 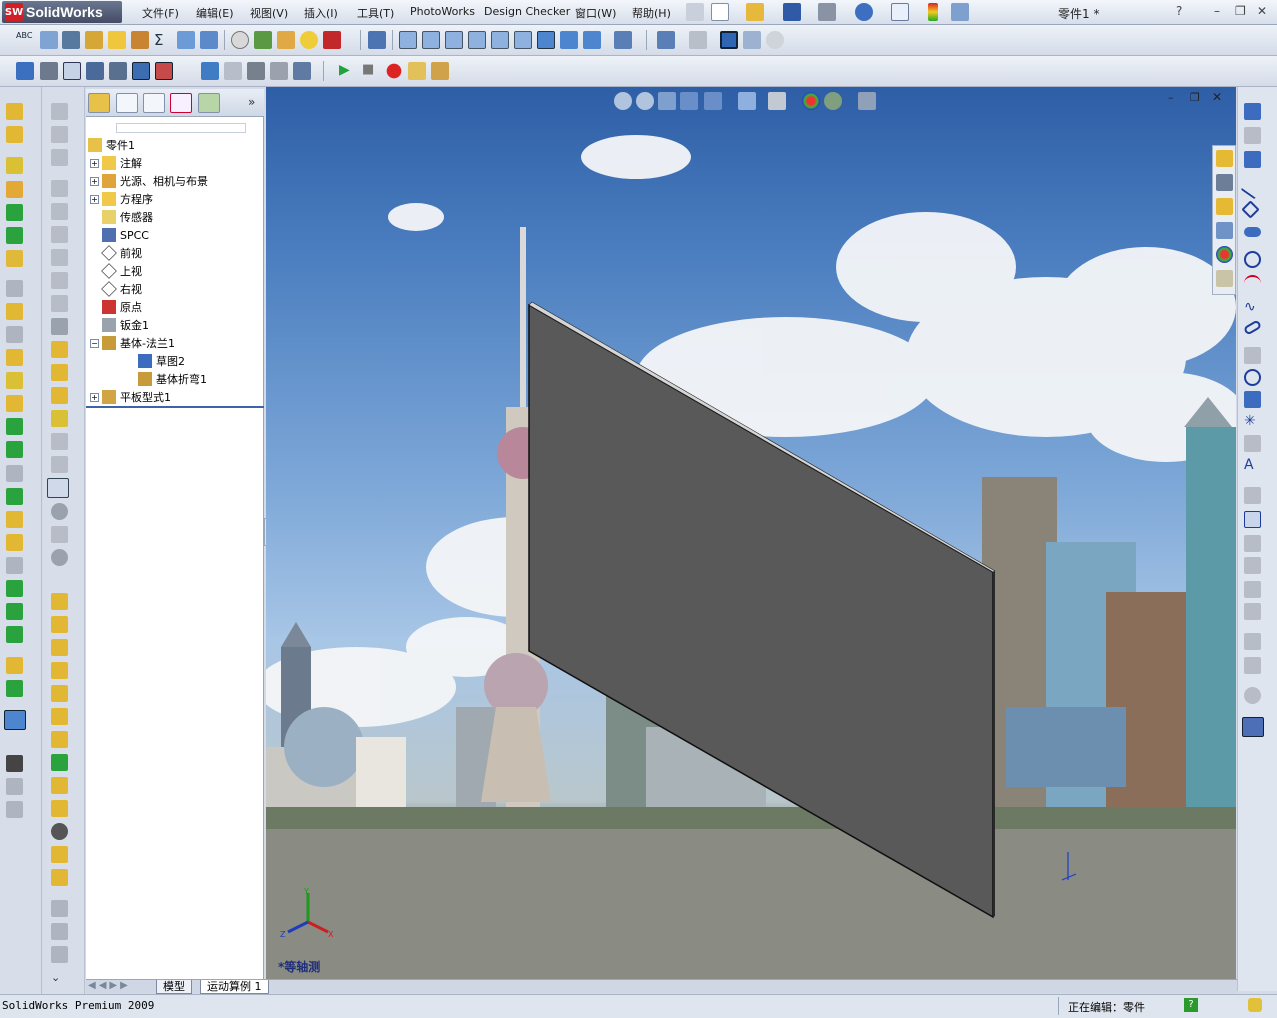 I want to click on record-macro-icon, so click(x=394, y=71).